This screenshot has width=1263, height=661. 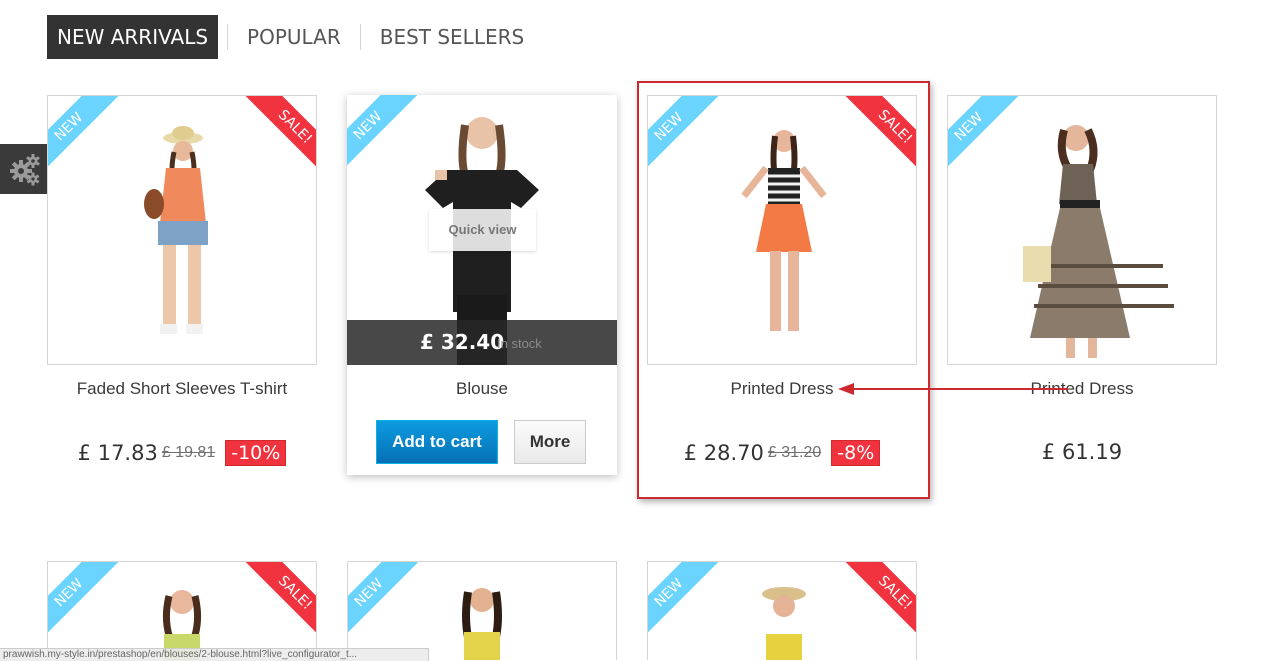 I want to click on product-card: New Printed Dress £ 61.19, so click(x=1082, y=285).